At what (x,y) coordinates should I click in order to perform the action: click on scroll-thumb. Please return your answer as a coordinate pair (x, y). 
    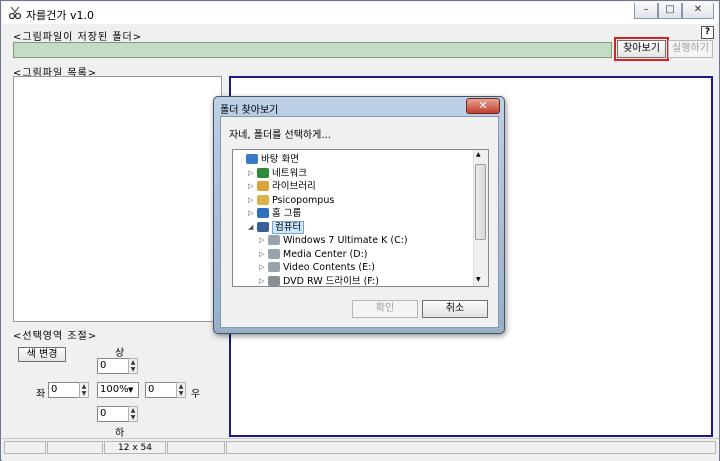
    Looking at the image, I should click on (480, 202).